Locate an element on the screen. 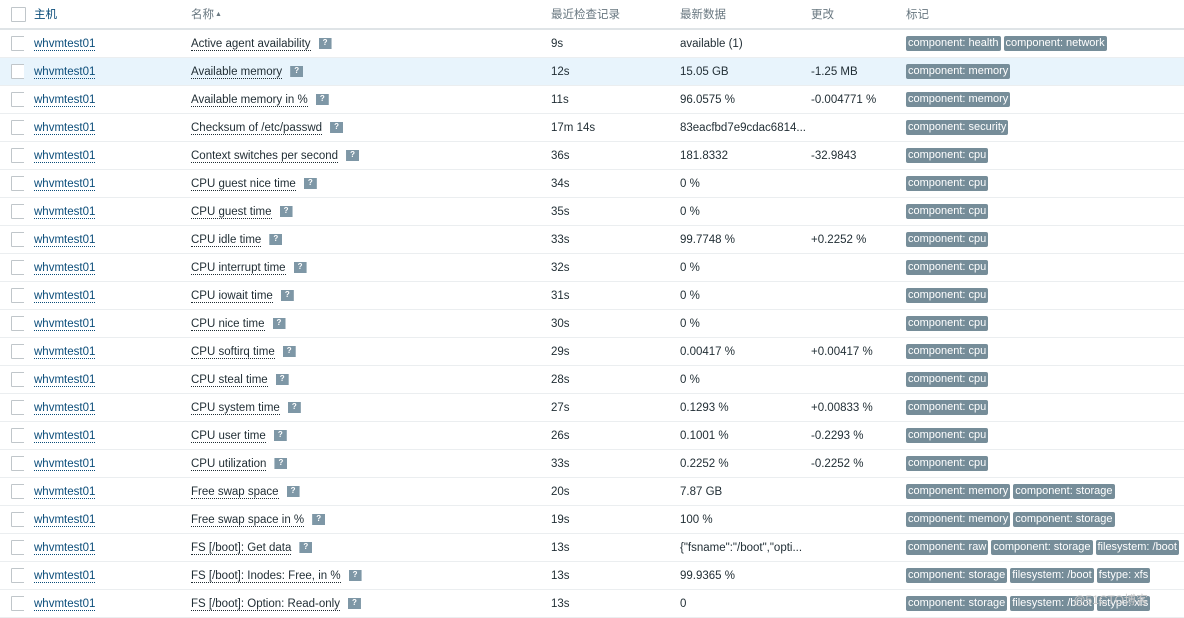 The height and width of the screenshot is (618, 1184). item-name-link: CPU guest nice time is located at coordinates (243, 184).